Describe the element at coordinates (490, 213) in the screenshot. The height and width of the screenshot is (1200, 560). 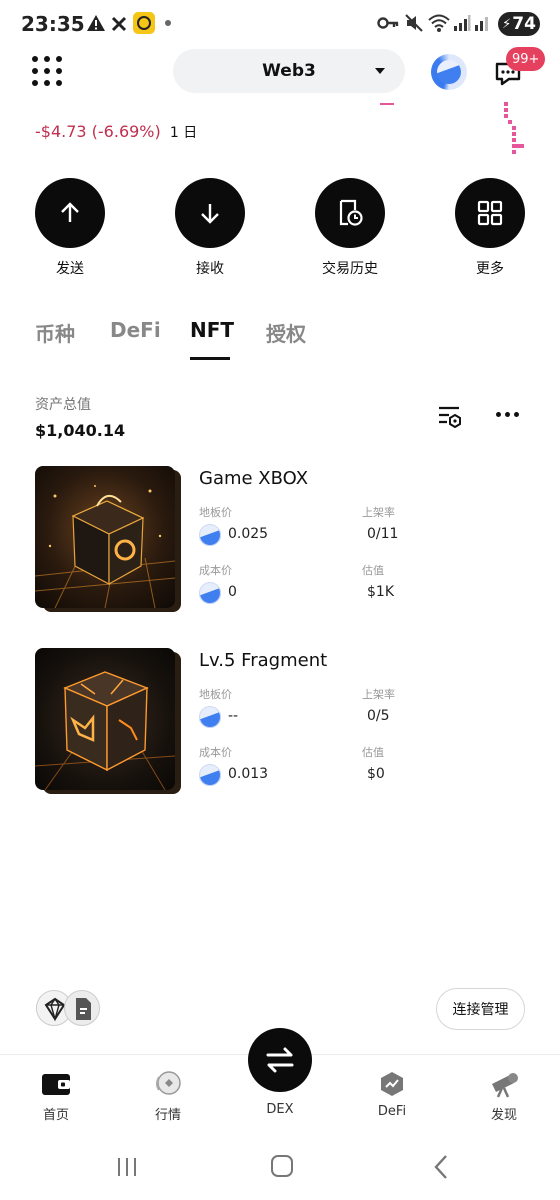
I see `grid-icon` at that location.